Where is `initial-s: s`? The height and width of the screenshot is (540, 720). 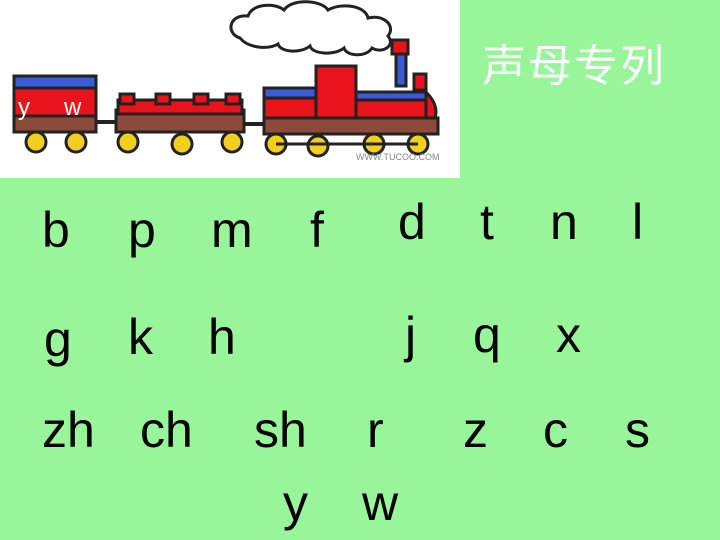
initial-s: s is located at coordinates (637, 430).